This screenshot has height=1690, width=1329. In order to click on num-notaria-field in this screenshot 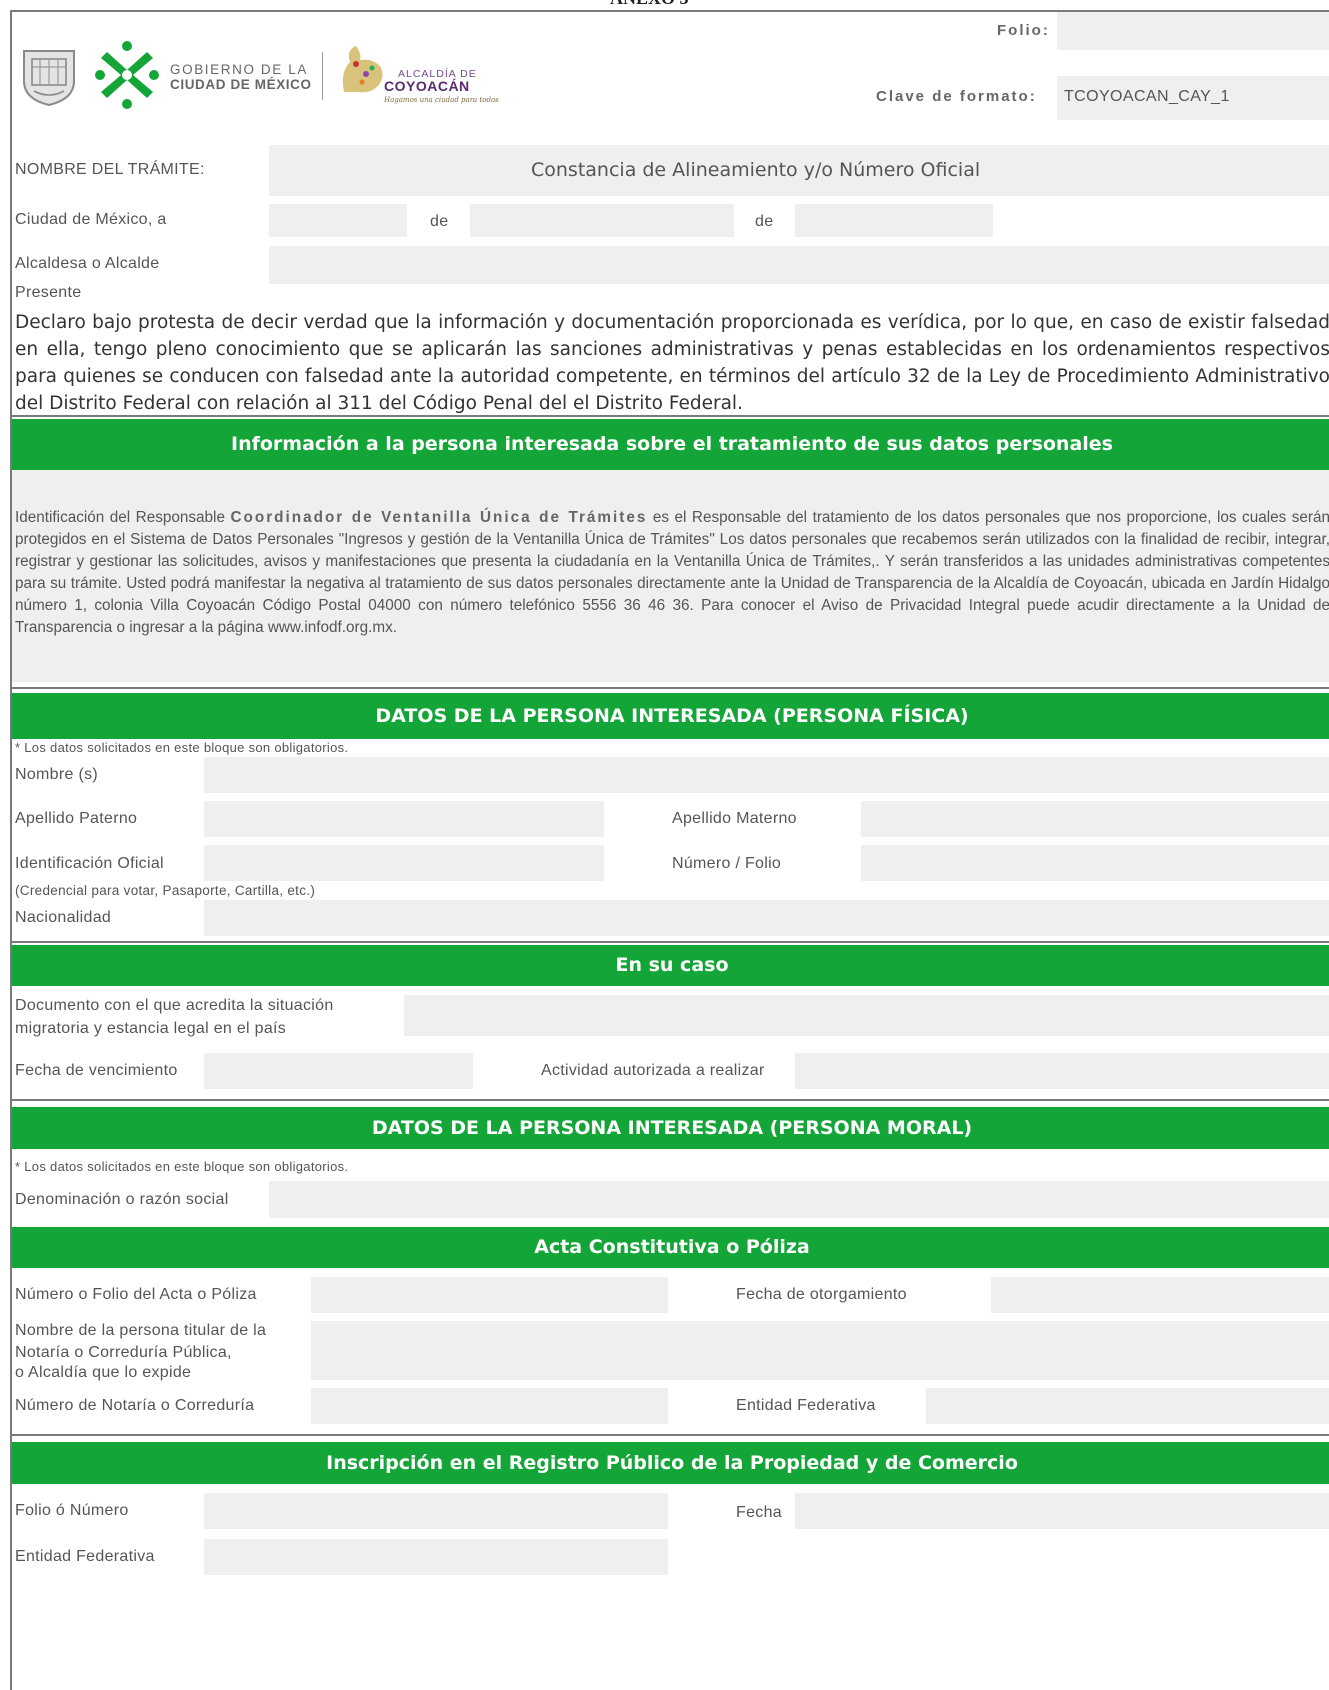, I will do `click(489, 1406)`.